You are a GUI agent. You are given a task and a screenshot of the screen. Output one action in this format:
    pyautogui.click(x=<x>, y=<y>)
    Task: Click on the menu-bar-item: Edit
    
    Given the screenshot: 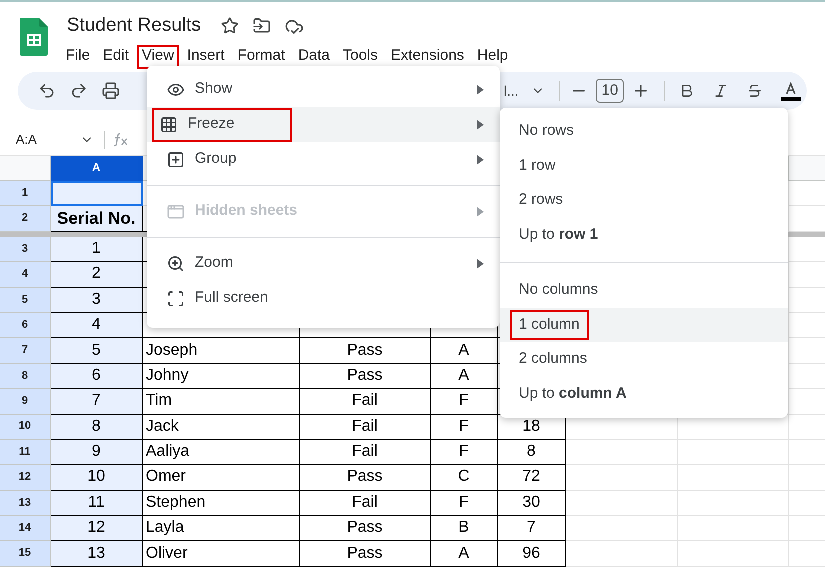 What is the action you would take?
    pyautogui.click(x=116, y=56)
    